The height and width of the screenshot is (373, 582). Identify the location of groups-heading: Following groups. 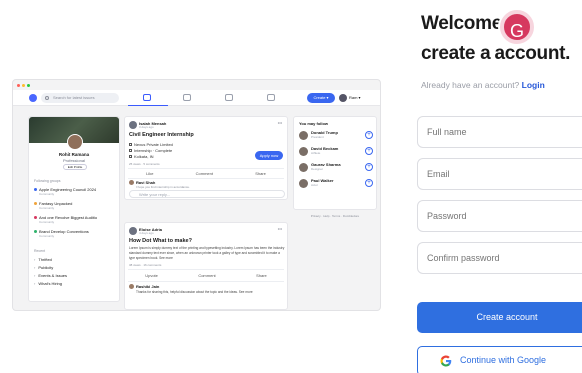
(47, 181).